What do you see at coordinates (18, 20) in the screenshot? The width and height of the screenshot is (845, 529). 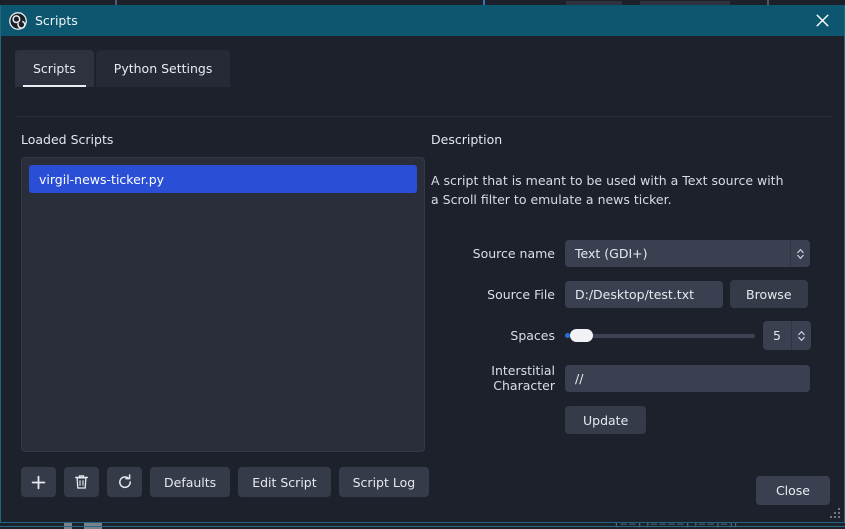 I see `obs-logo-icon` at bounding box center [18, 20].